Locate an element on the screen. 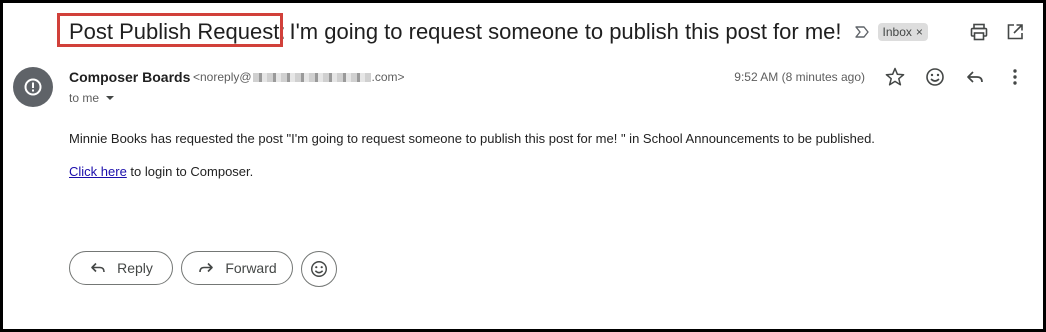 The width and height of the screenshot is (1046, 332). forward-label: Forward is located at coordinates (251, 268).